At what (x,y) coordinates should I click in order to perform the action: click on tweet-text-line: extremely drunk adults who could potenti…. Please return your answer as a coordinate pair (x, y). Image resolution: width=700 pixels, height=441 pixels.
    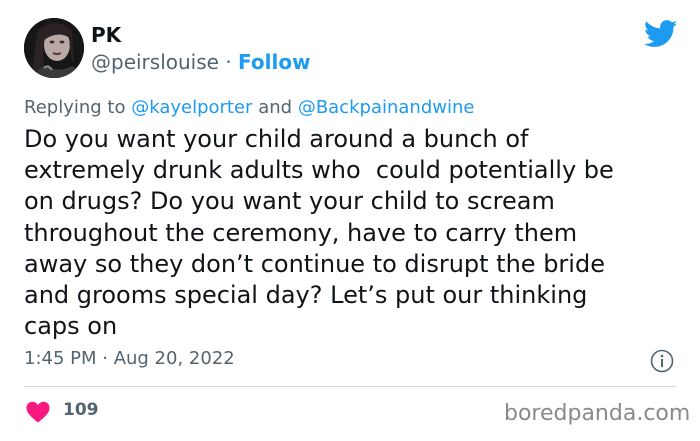
    Looking at the image, I should click on (319, 170).